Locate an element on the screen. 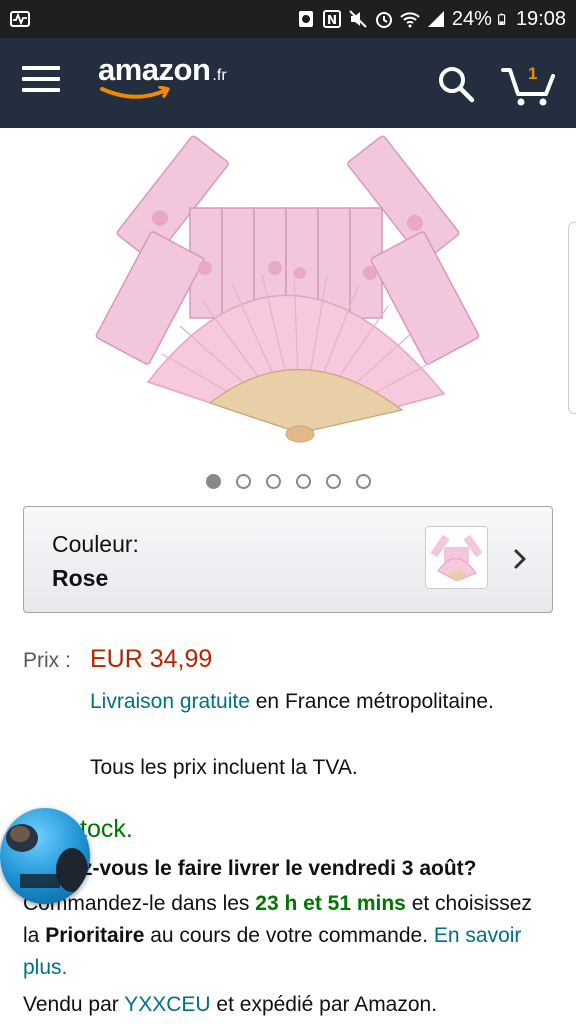  side-scroll-handle is located at coordinates (572, 318).